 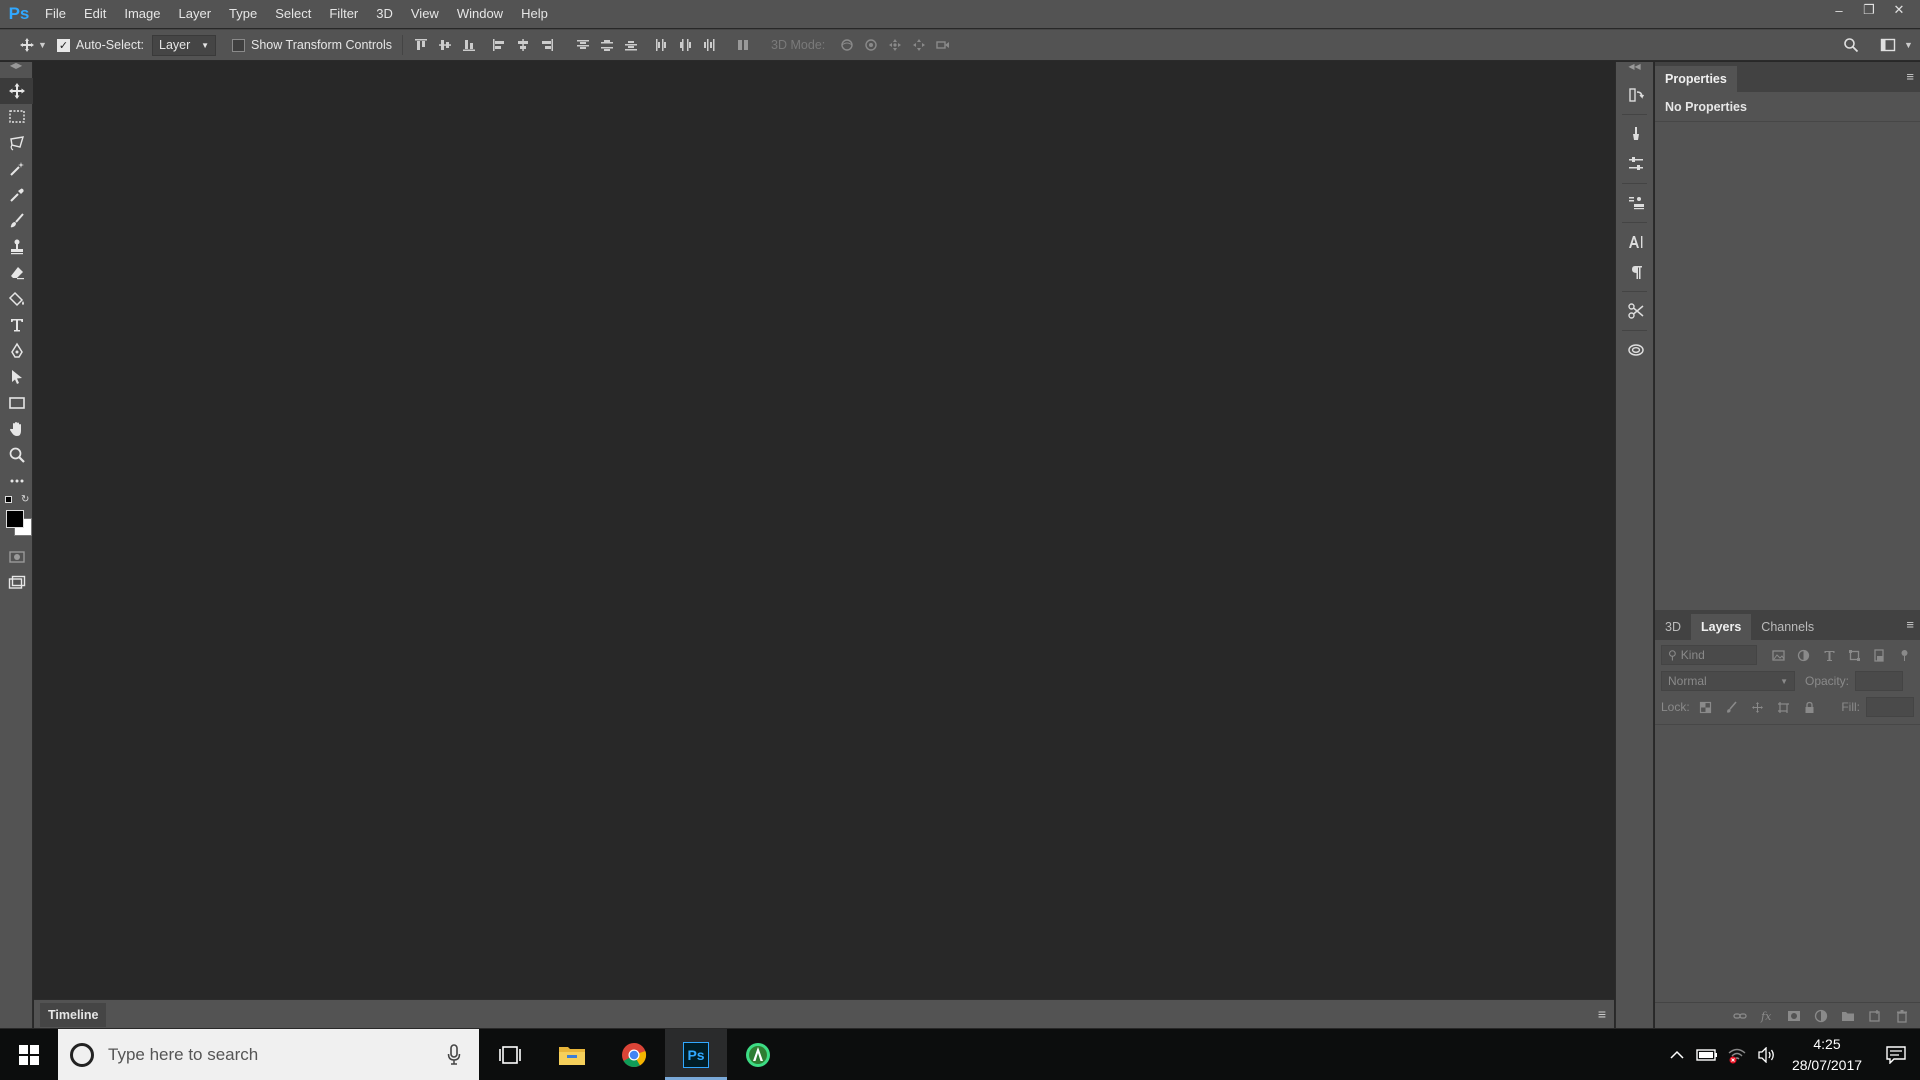 I want to click on type-tool-icon, so click(x=16, y=325).